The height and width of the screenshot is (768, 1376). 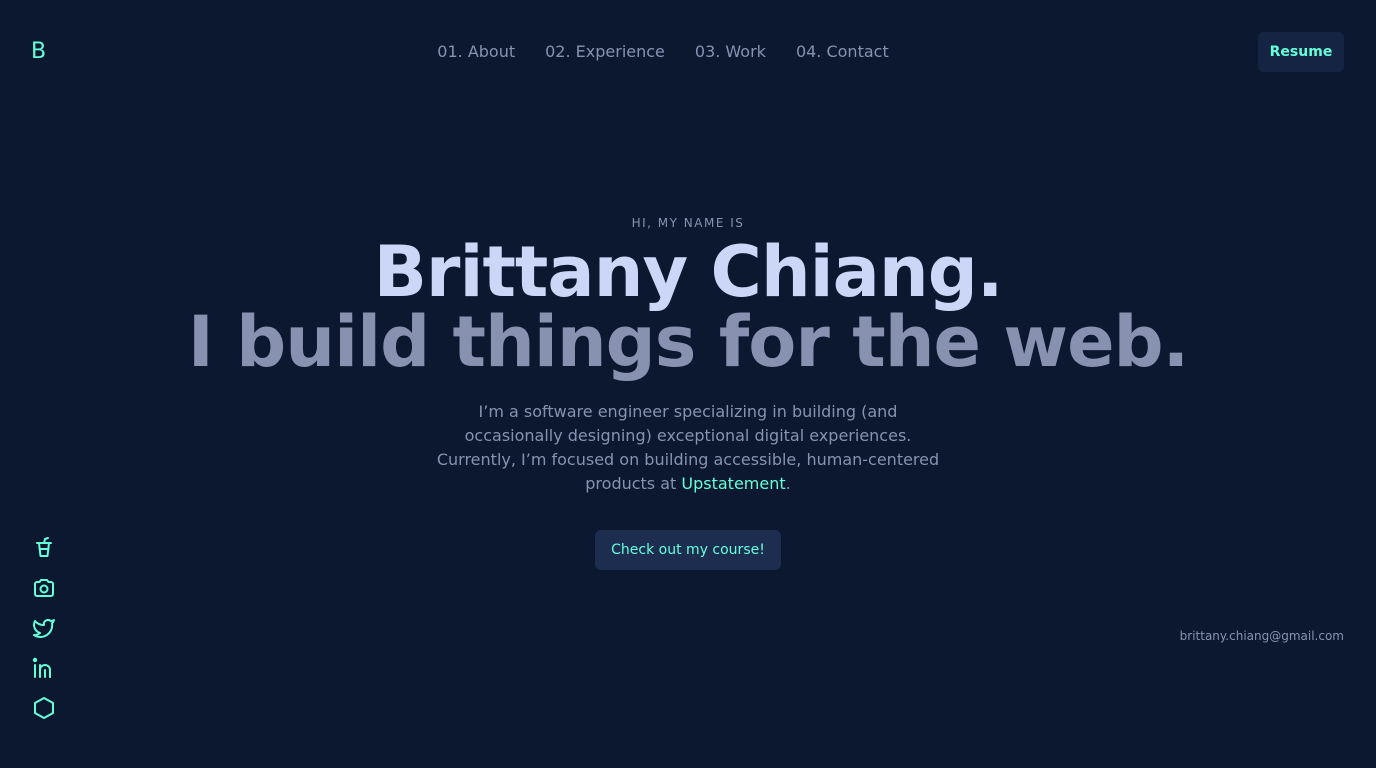 I want to click on nav-link-about: 01. About, so click(x=476, y=52).